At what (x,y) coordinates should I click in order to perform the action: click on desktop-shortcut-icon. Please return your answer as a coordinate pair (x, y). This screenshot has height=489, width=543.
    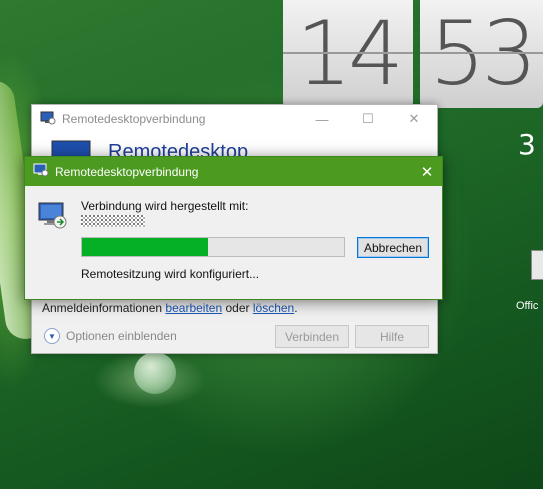
    Looking at the image, I should click on (537, 265).